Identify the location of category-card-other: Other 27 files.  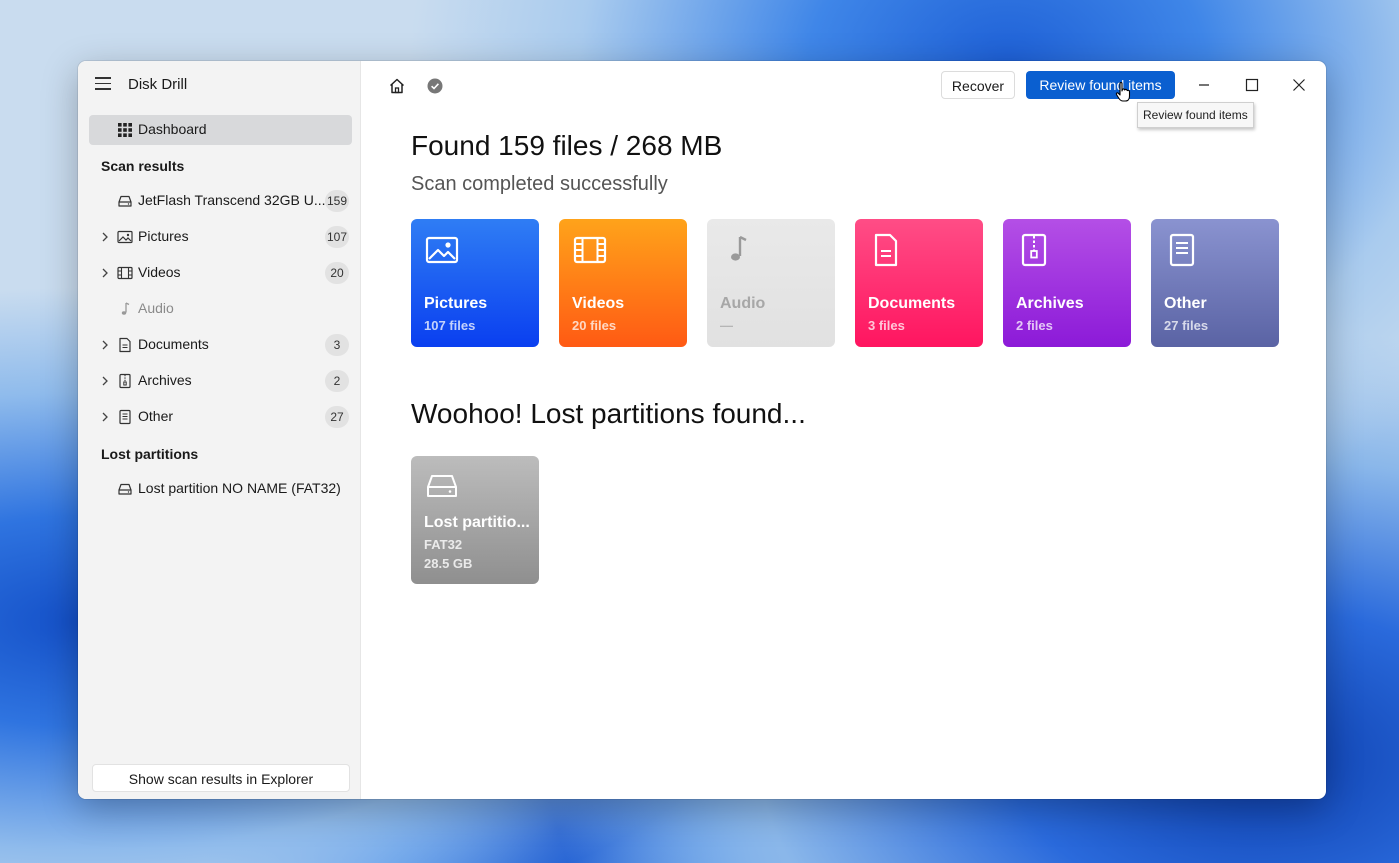
(1215, 283).